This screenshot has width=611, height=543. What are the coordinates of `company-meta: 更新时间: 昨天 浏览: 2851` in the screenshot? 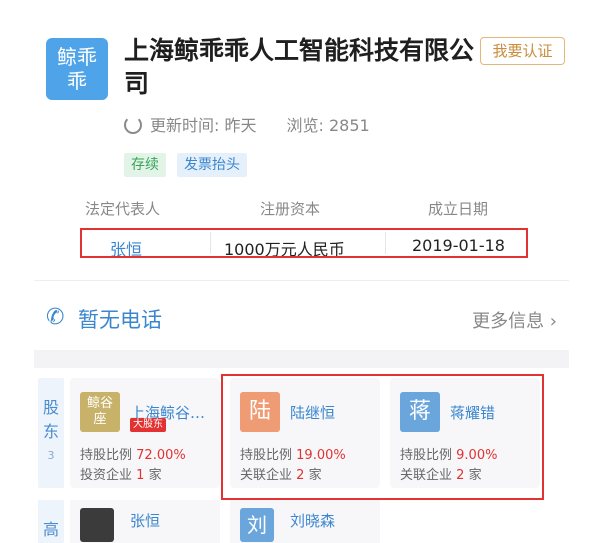 It's located at (247, 124).